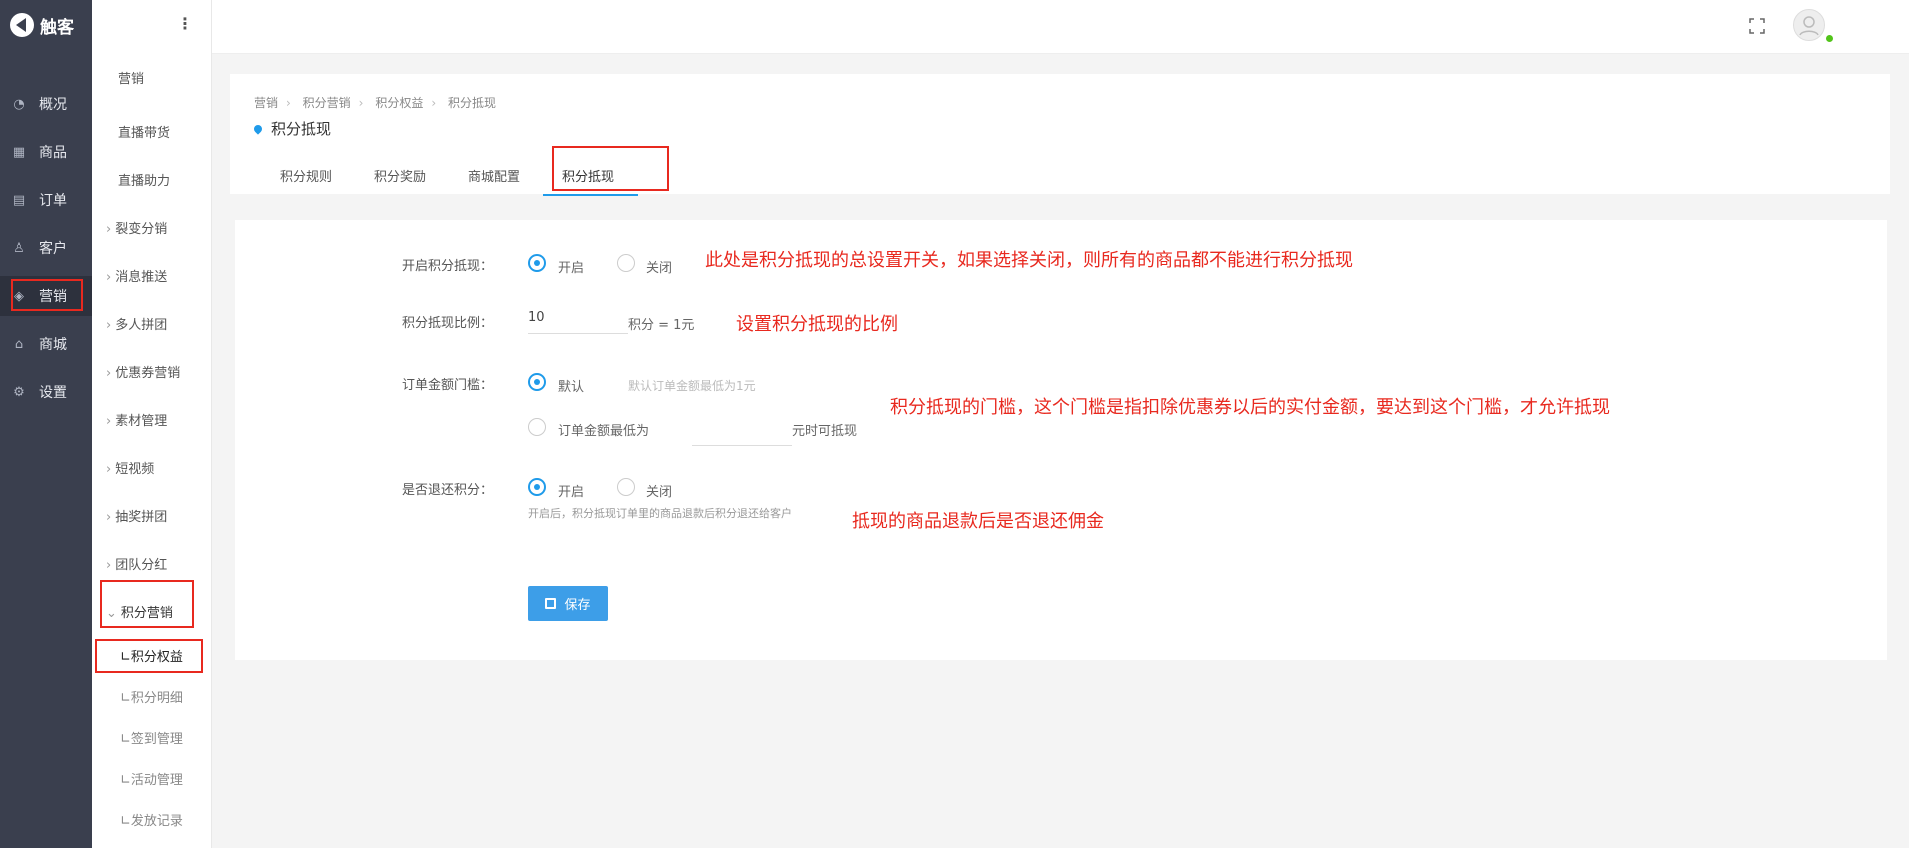  I want to click on sub-item-push: › 消息推送, so click(166, 275).